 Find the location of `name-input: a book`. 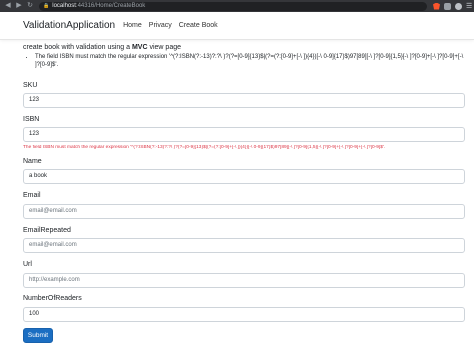

name-input: a book is located at coordinates (244, 176).